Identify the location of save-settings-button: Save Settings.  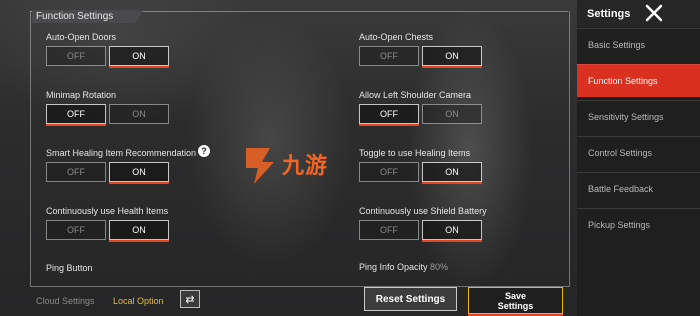
(515, 301).